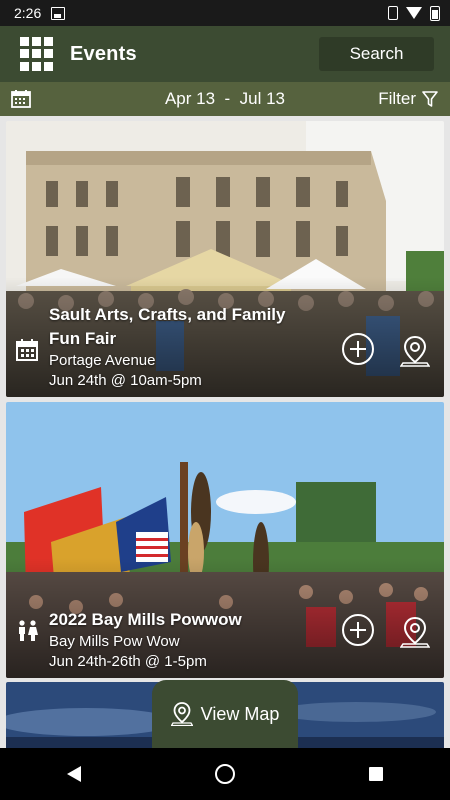 Image resolution: width=450 pixels, height=800 pixels. Describe the element at coordinates (393, 13) in the screenshot. I see `vibrate-icon` at that location.